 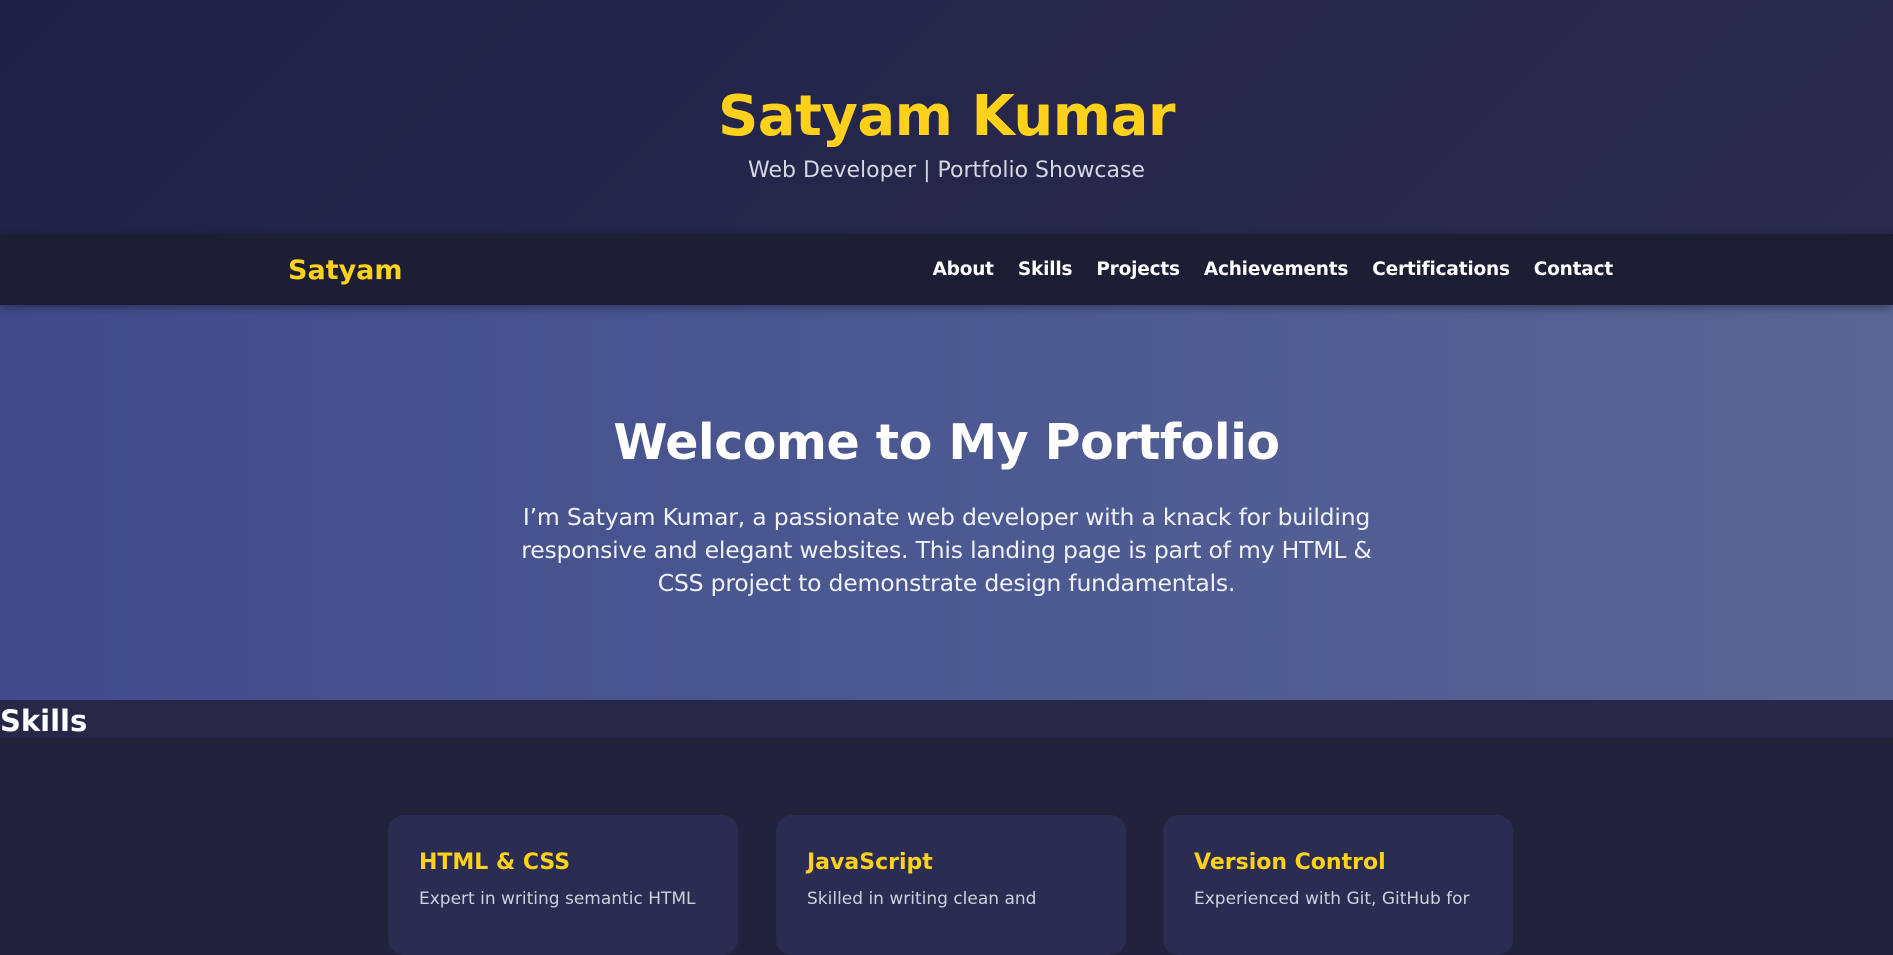 I want to click on site-subtitle: Web Developer | Portfolio Showcase, so click(x=946, y=170).